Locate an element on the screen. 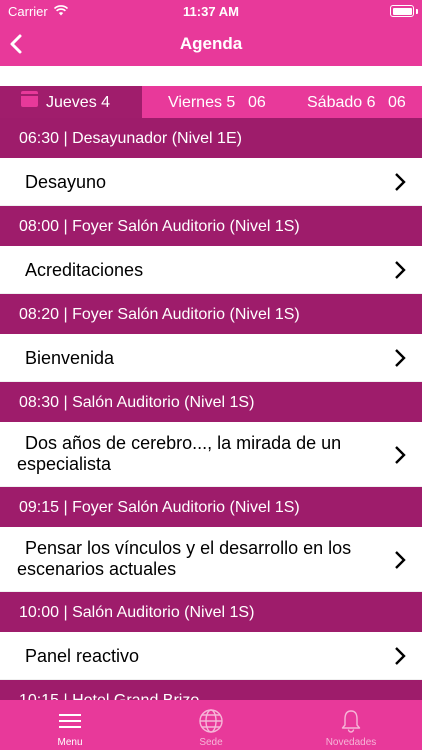 The image size is (422, 750). list-item: Panel reactivo is located at coordinates (211, 656).